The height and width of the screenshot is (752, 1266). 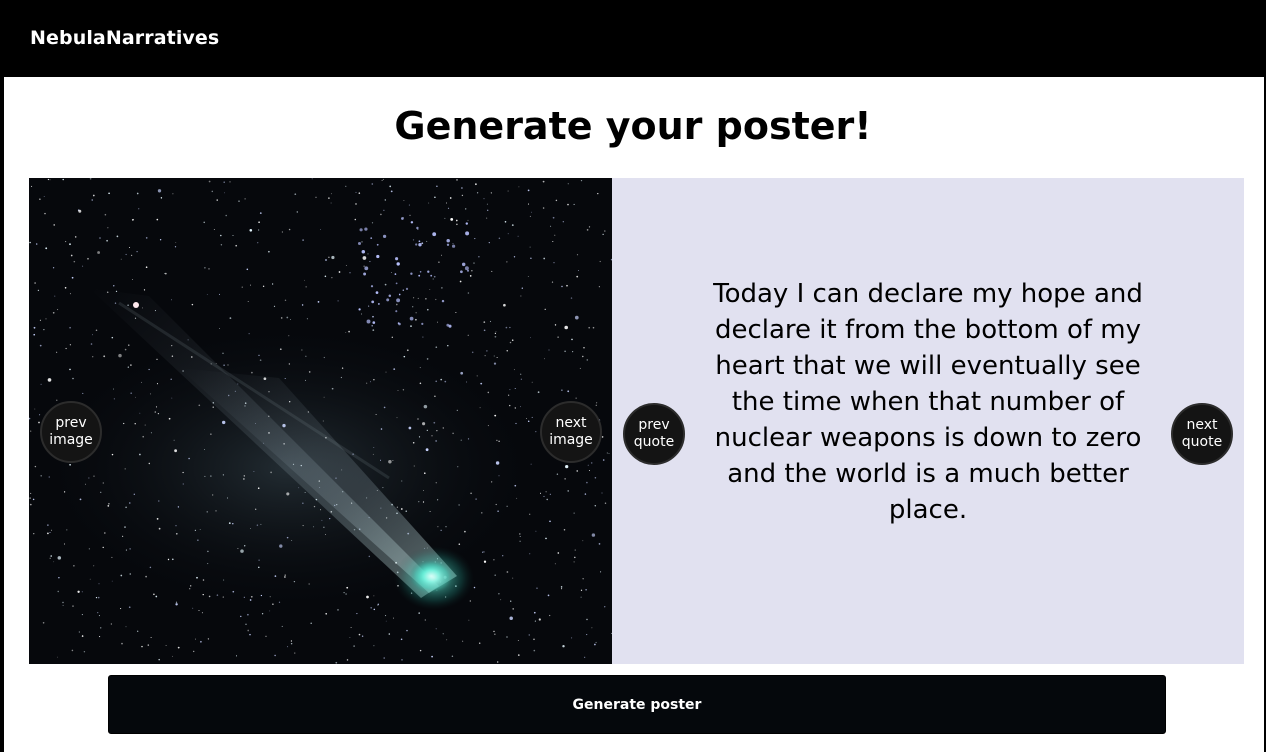 What do you see at coordinates (637, 704) in the screenshot?
I see `generate-poster-button: Generate poster` at bounding box center [637, 704].